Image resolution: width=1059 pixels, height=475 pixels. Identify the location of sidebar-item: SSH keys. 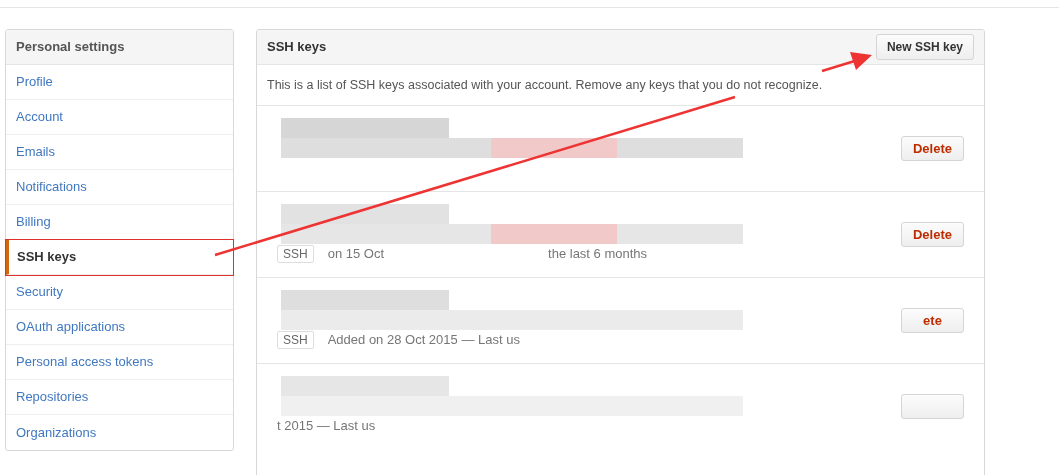
(119, 257).